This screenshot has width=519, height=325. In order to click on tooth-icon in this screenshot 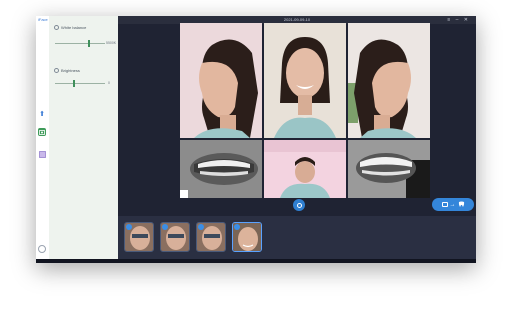, I will do `click(461, 204)`.